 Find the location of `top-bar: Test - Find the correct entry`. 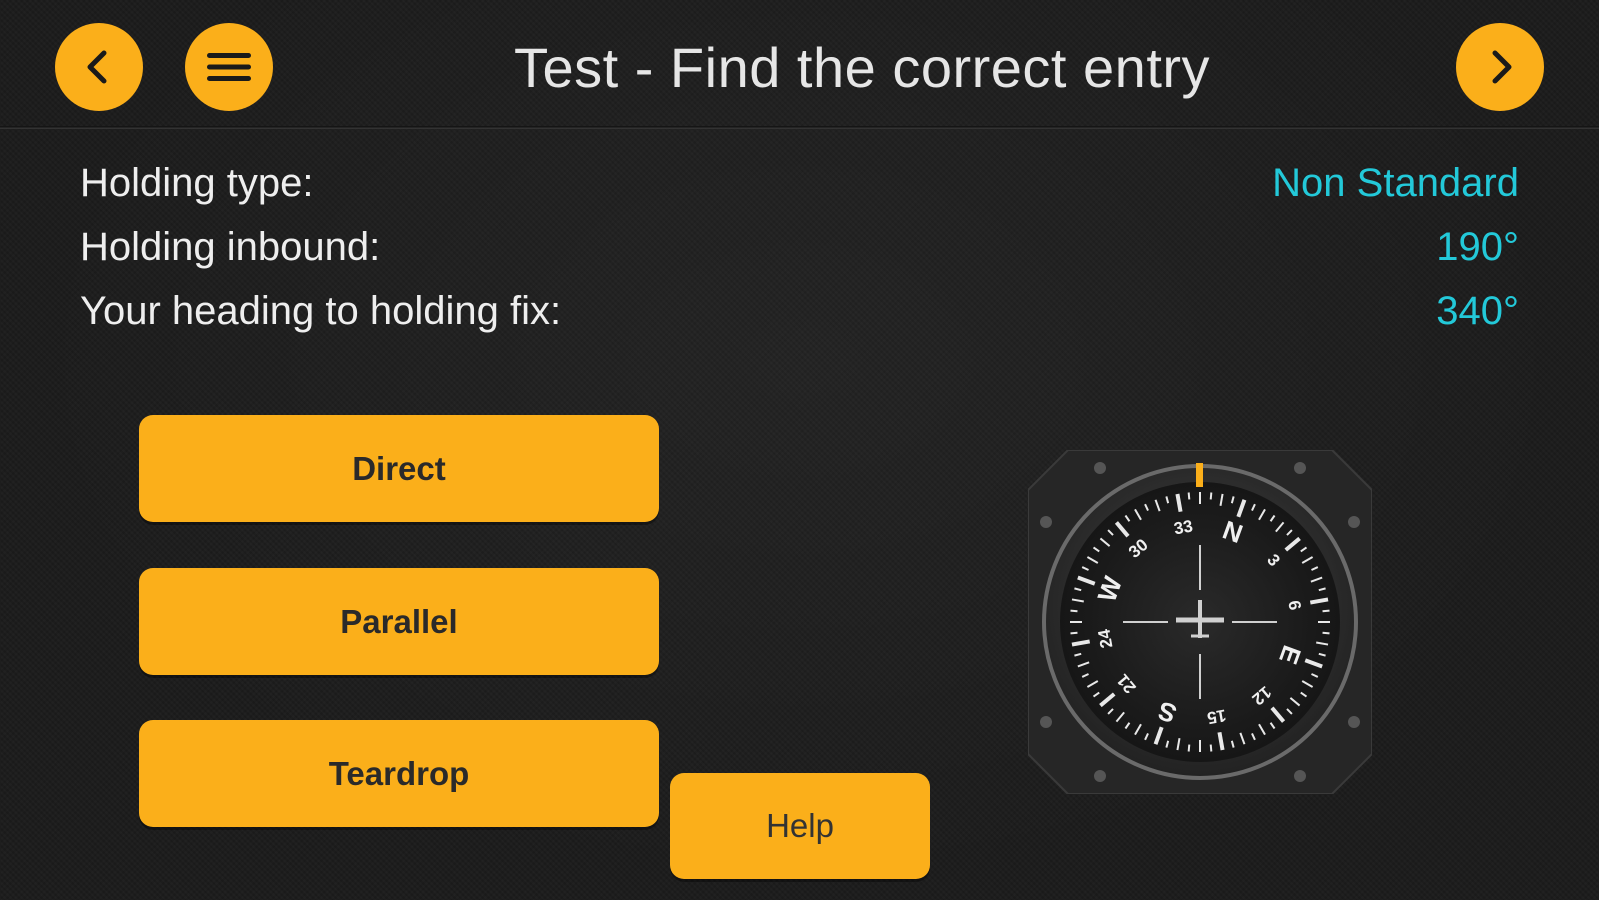

top-bar: Test - Find the correct entry is located at coordinates (799, 64).